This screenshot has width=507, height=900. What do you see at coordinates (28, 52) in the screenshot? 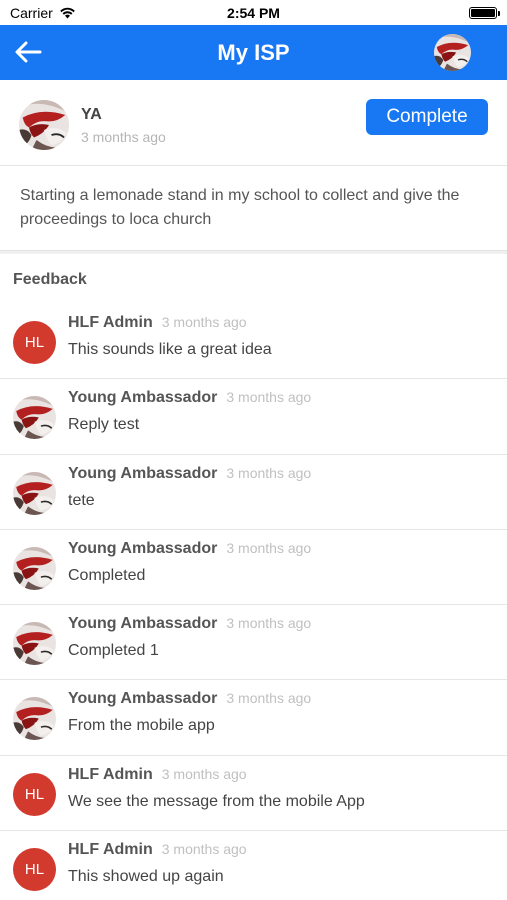
I see `back-arrow-icon` at bounding box center [28, 52].